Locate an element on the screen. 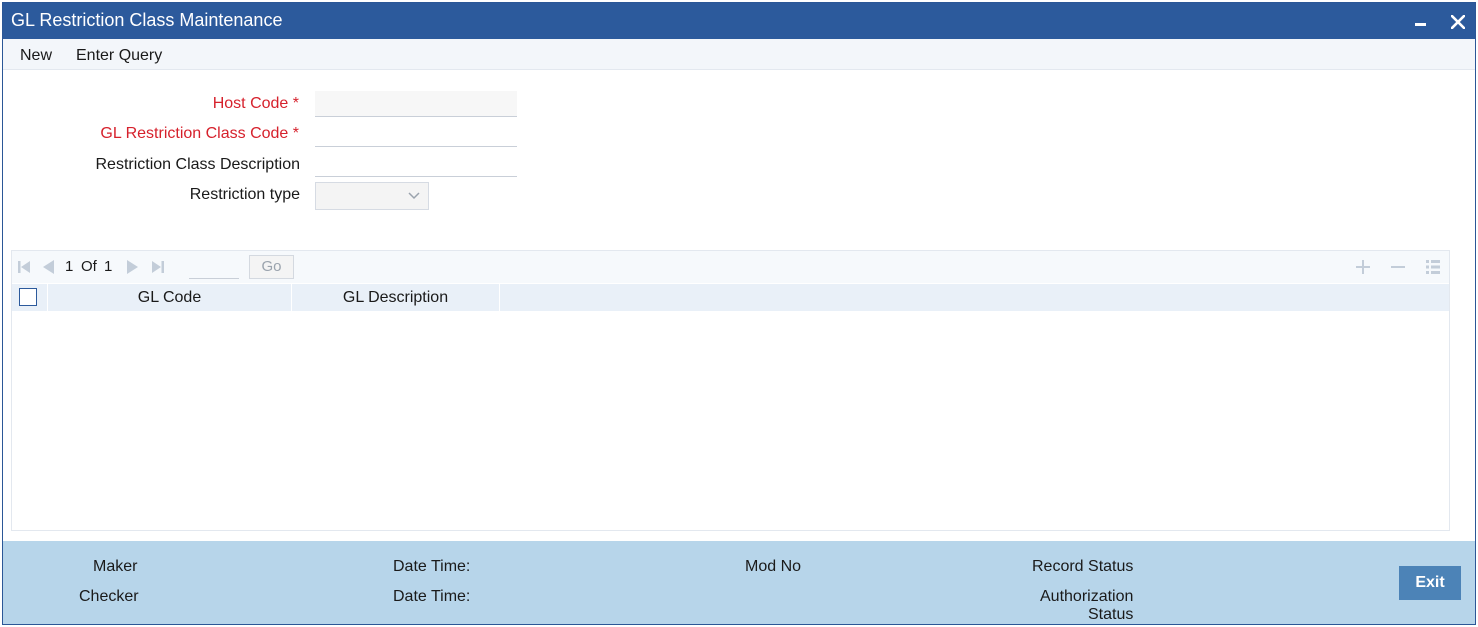  column-header-gl-description: GL Description is located at coordinates (395, 298).